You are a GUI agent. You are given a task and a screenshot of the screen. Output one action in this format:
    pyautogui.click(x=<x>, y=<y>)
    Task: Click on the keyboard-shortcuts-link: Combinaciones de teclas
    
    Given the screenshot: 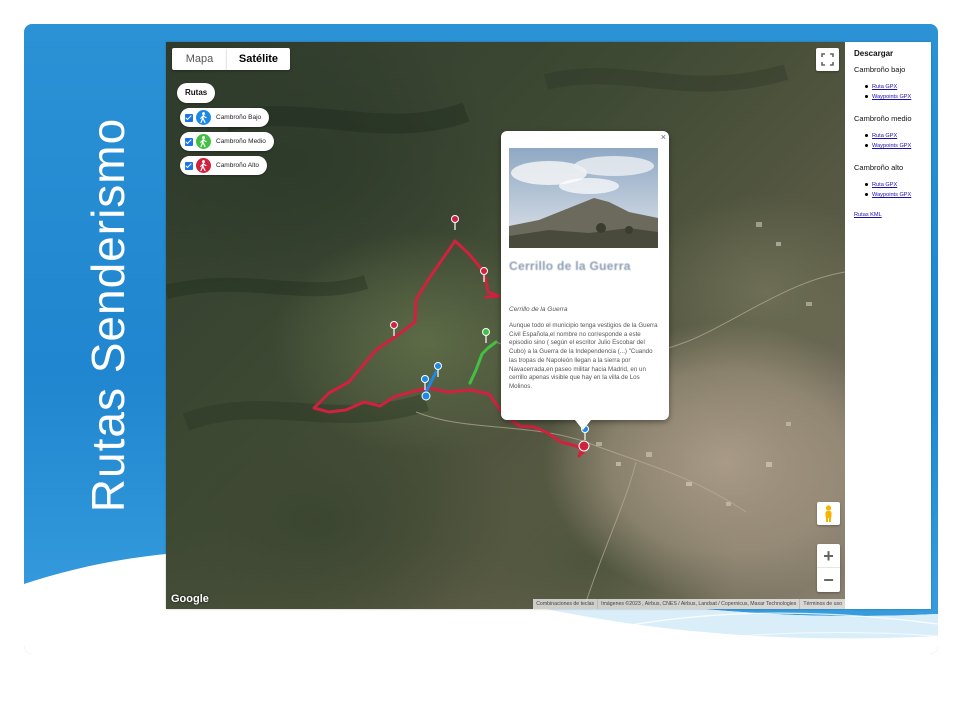 What is the action you would take?
    pyautogui.click(x=565, y=604)
    